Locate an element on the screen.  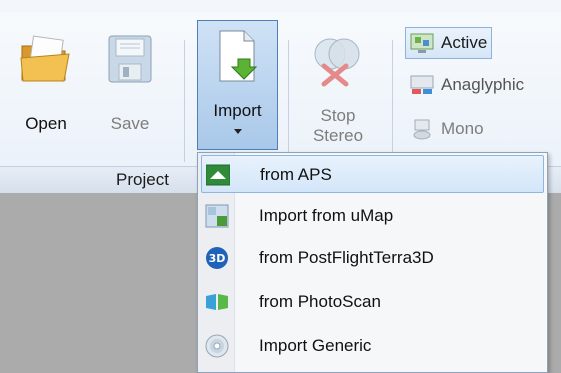
3d-icon: 3D is located at coordinates (217, 258).